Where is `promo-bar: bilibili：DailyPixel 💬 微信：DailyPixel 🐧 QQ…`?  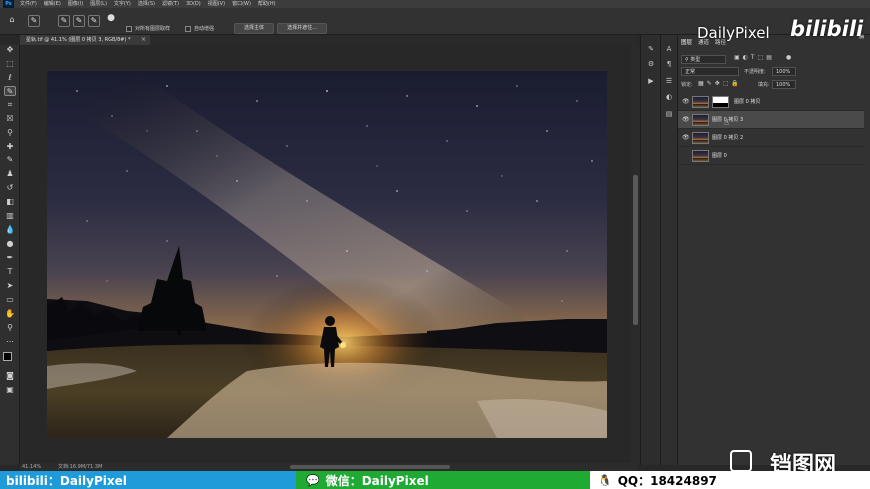 promo-bar: bilibili：DailyPixel 💬 微信：DailyPixel 🐧 QQ… is located at coordinates (435, 480).